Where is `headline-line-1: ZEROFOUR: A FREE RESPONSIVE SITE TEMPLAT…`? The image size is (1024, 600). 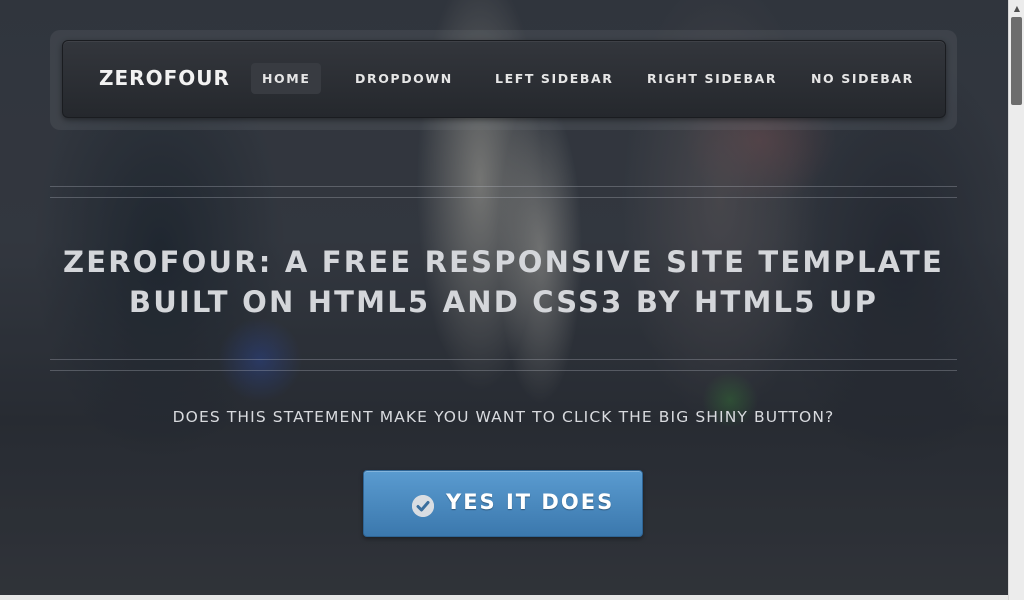
headline-line-1: ZEROFOUR: A FREE RESPONSIVE SITE TEMPLAT… is located at coordinates (503, 262).